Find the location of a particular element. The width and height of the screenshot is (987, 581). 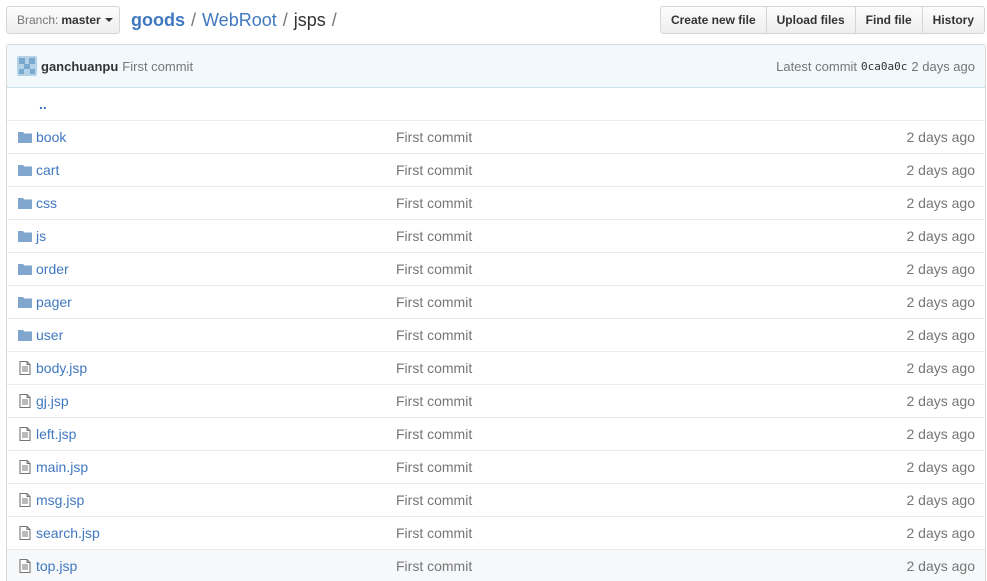

file-row: css First commit 2 days ago is located at coordinates (496, 202).